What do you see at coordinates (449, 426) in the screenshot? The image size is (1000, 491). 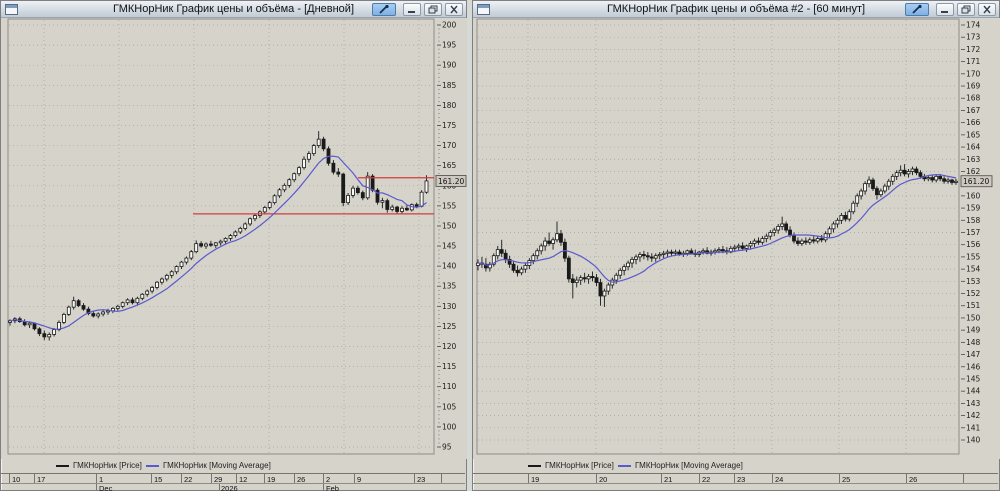 I see `y-tick-label: 100` at bounding box center [449, 426].